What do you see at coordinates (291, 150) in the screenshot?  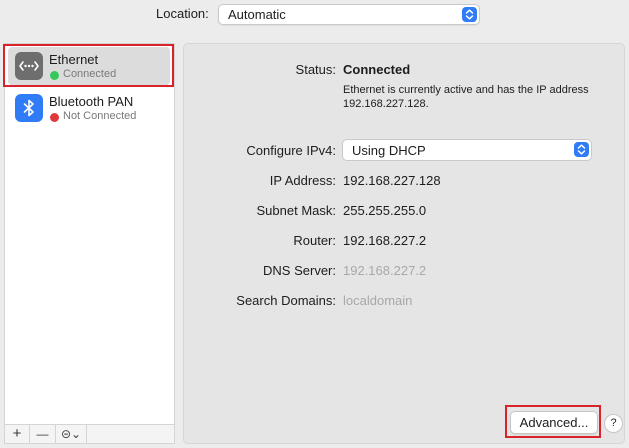 I see `configure-ipv4-label: Configure IPv4:` at bounding box center [291, 150].